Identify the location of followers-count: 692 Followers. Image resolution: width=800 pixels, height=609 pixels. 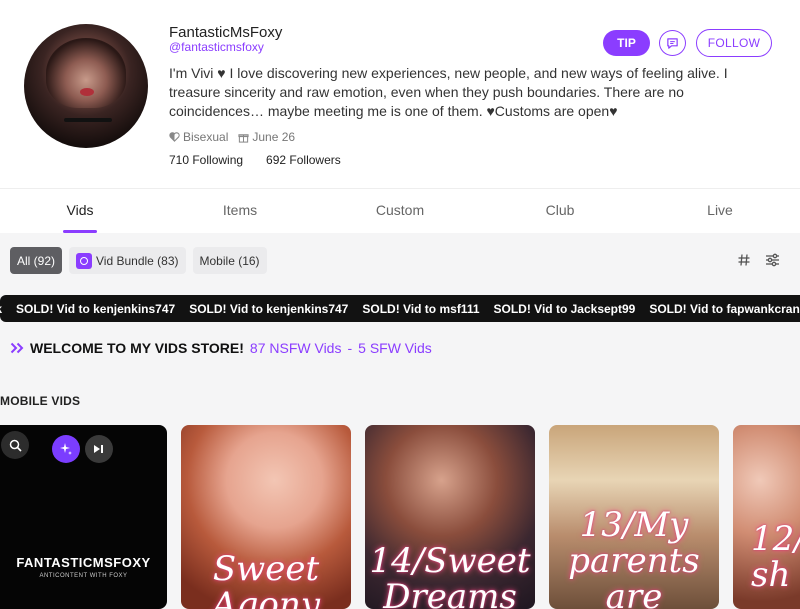
(303, 160).